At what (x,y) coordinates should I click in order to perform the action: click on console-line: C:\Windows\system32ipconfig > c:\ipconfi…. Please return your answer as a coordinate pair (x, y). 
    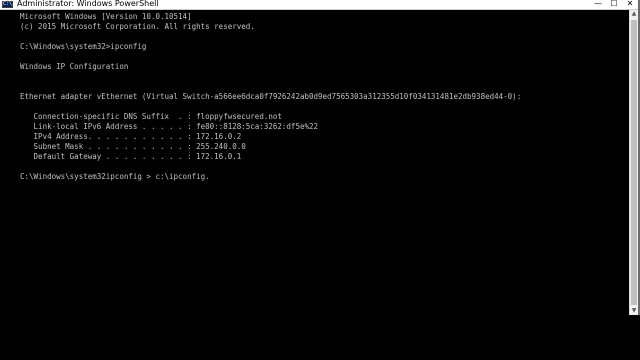
    Looking at the image, I should click on (115, 176).